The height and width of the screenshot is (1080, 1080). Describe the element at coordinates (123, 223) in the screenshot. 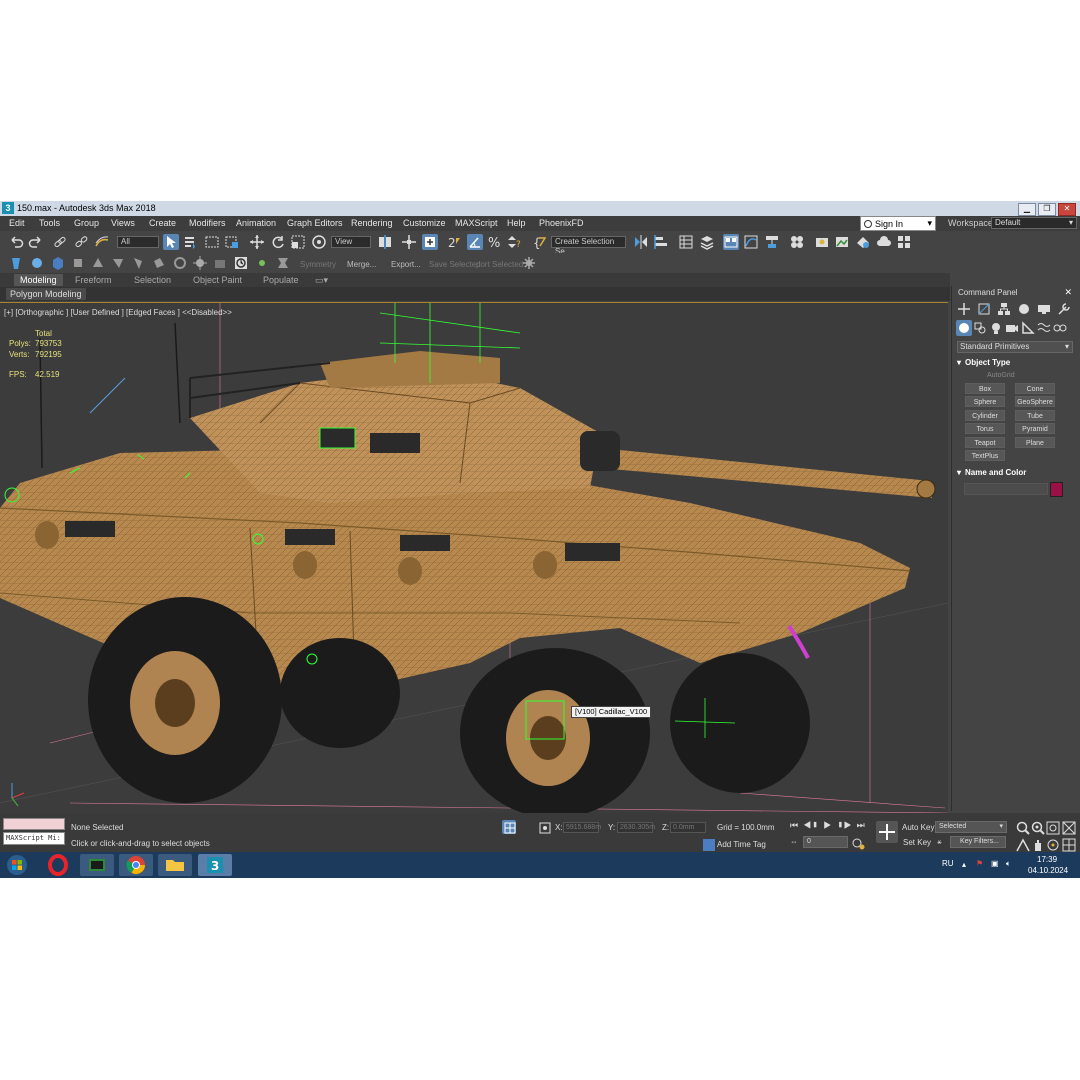

I see `menu-views: Views` at that location.